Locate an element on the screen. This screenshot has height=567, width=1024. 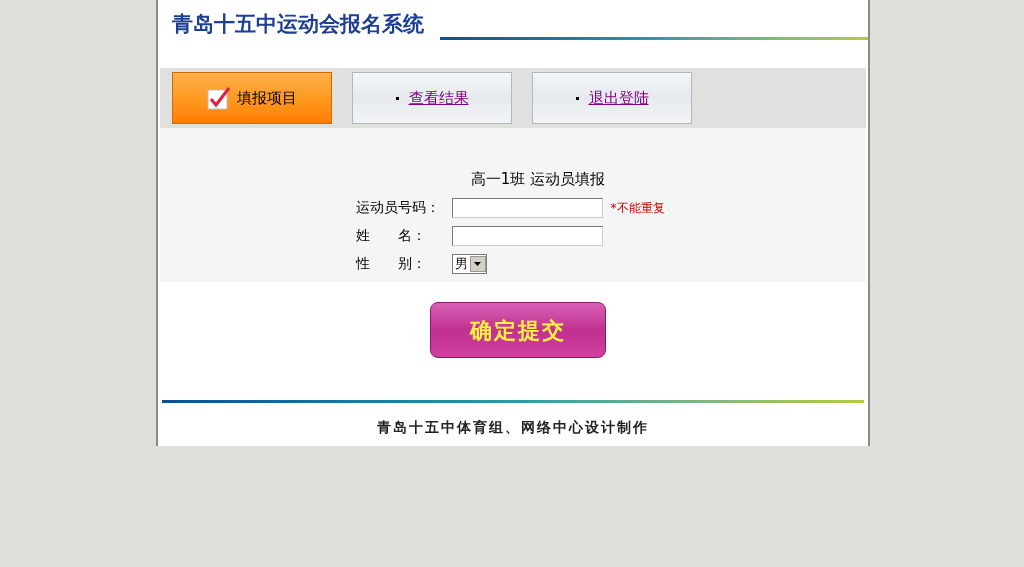
checkbox-icon is located at coordinates (219, 98).